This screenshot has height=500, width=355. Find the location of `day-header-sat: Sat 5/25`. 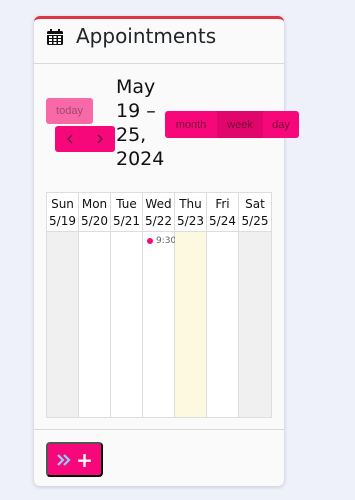

day-header-sat: Sat 5/25 is located at coordinates (255, 212).